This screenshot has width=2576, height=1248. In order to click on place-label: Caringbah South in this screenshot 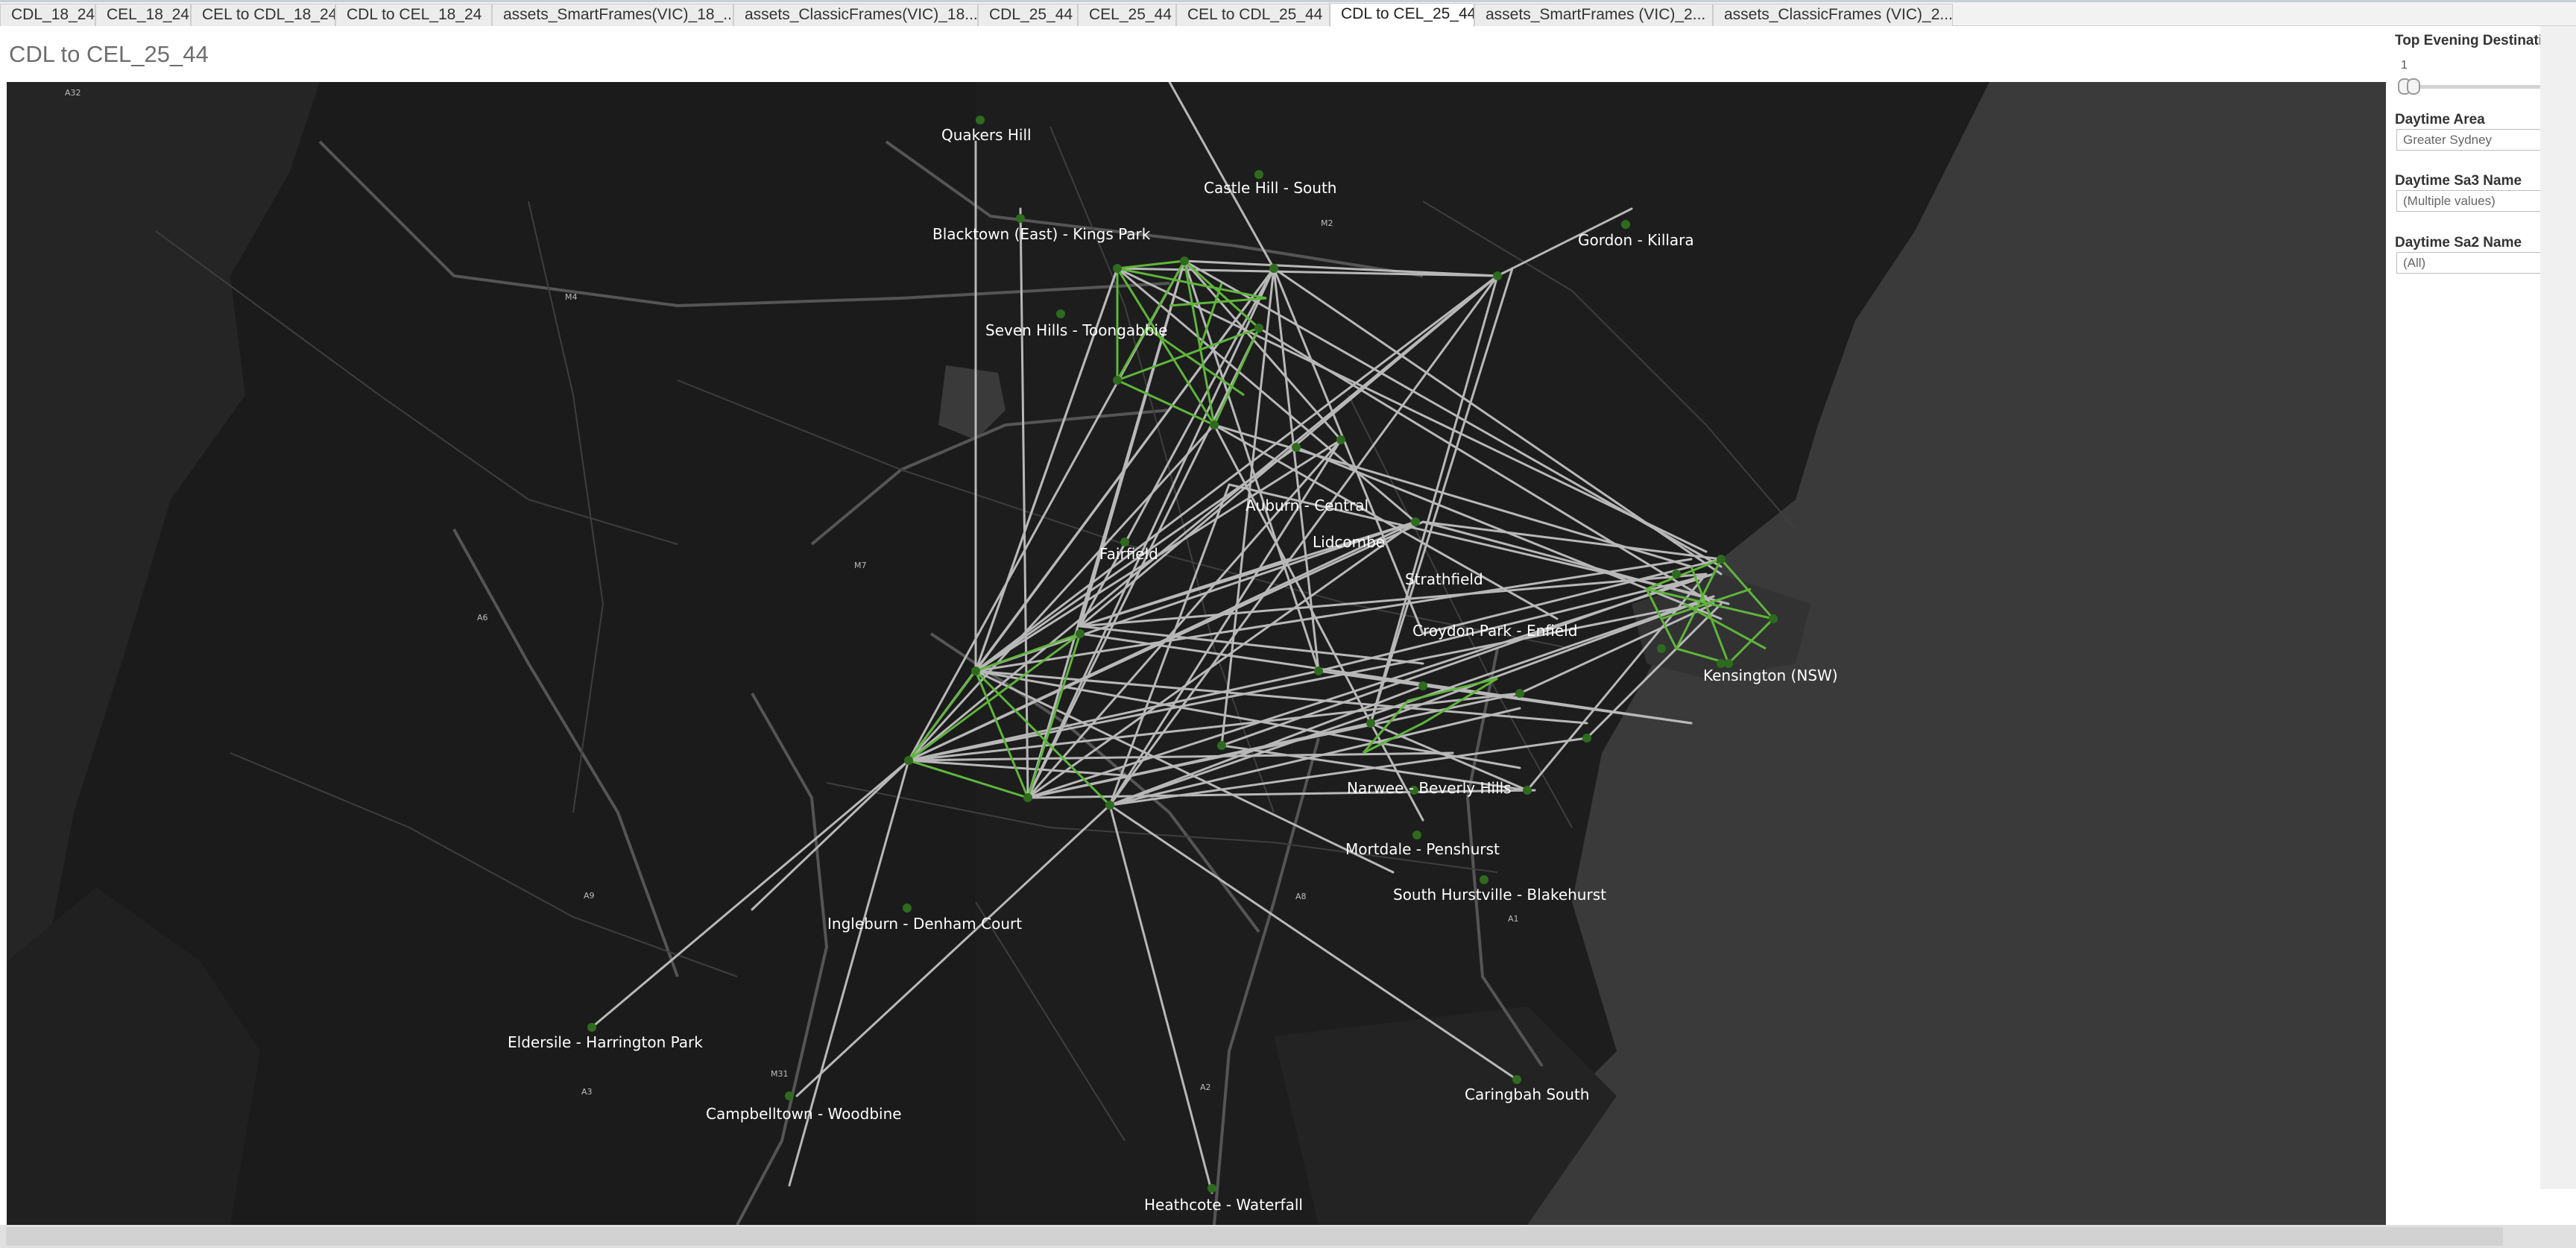, I will do `click(1527, 1094)`.